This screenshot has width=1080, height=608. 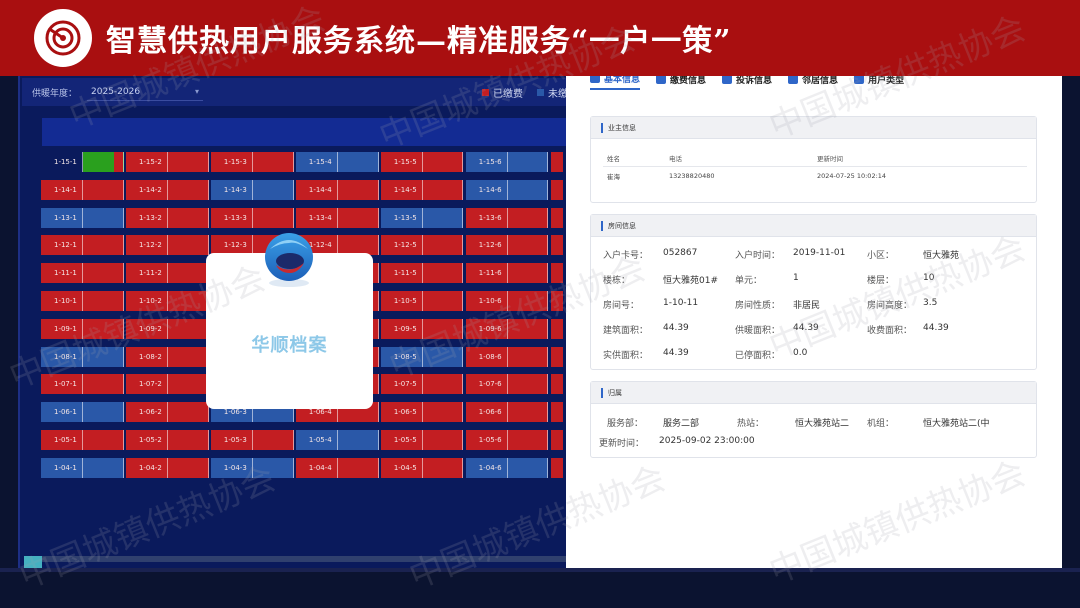 I want to click on room-cell: 1-07-1, so click(x=82, y=384).